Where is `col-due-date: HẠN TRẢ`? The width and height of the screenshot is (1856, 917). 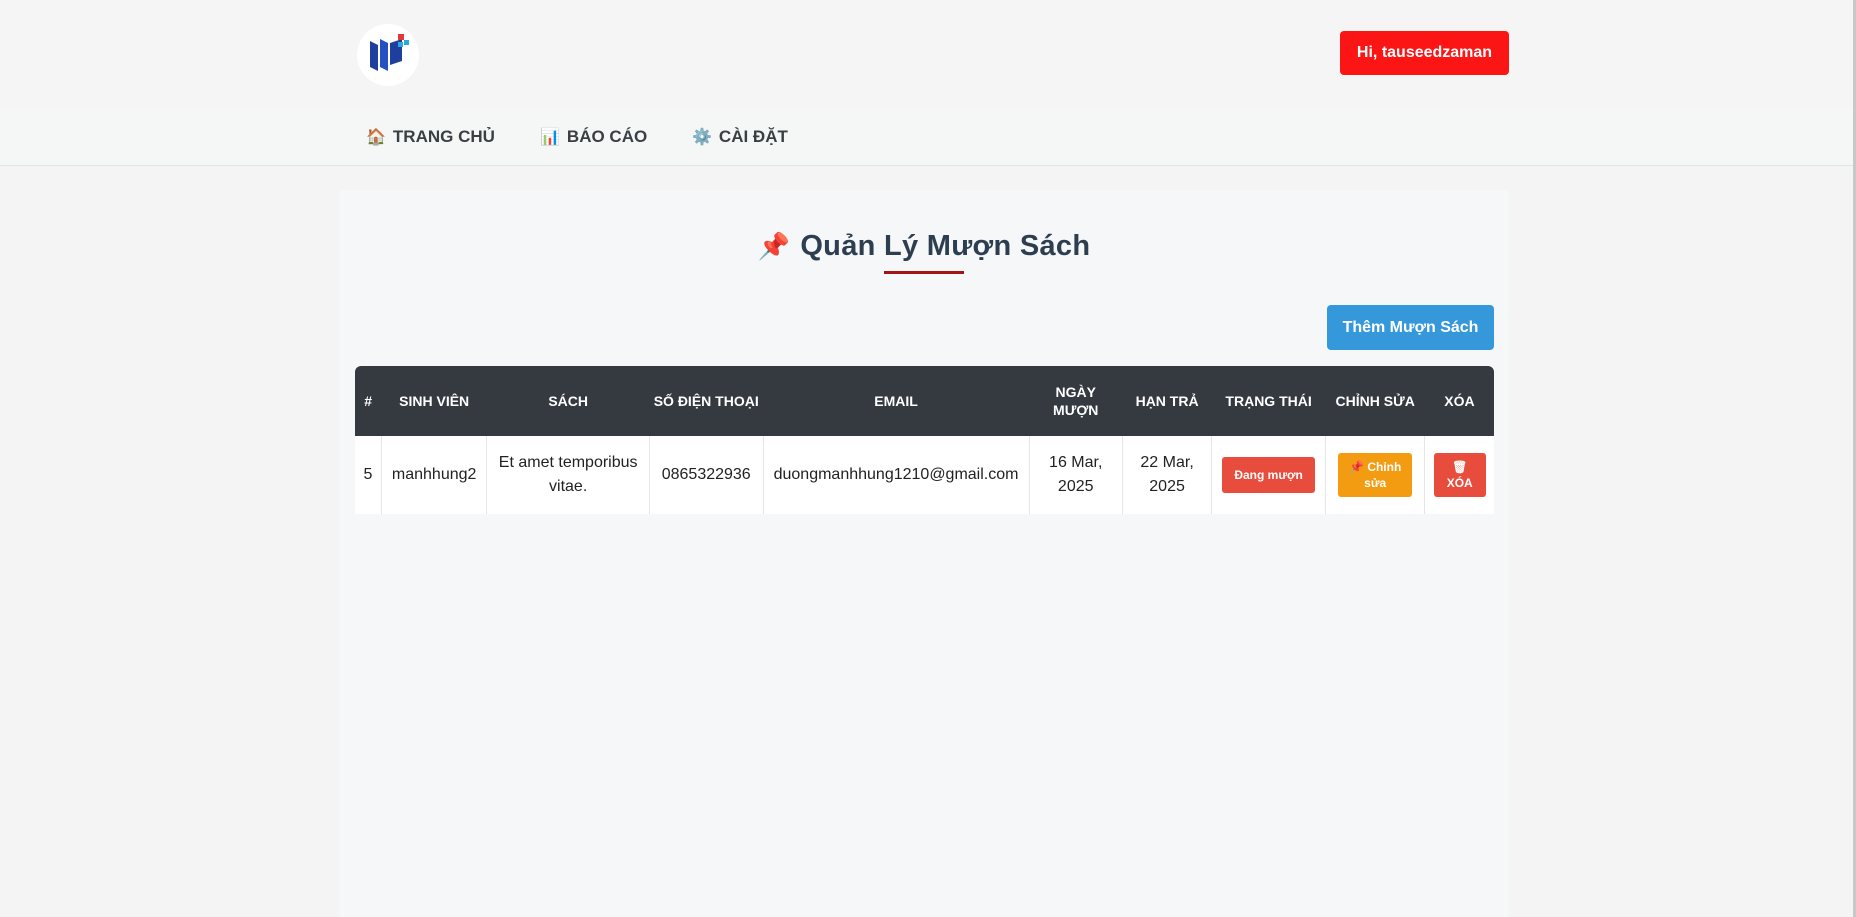
col-due-date: HẠN TRẢ is located at coordinates (1167, 401).